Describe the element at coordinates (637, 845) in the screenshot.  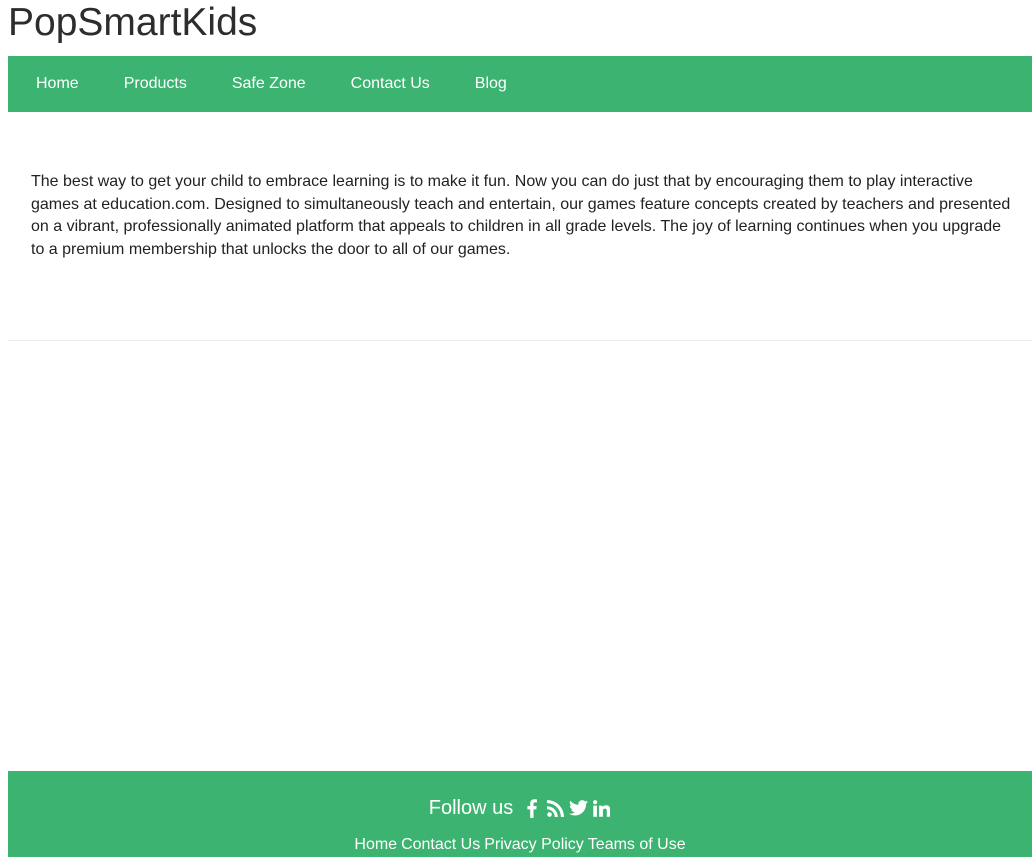
I see `footer-link-terms-of-use: Teams of Use` at that location.